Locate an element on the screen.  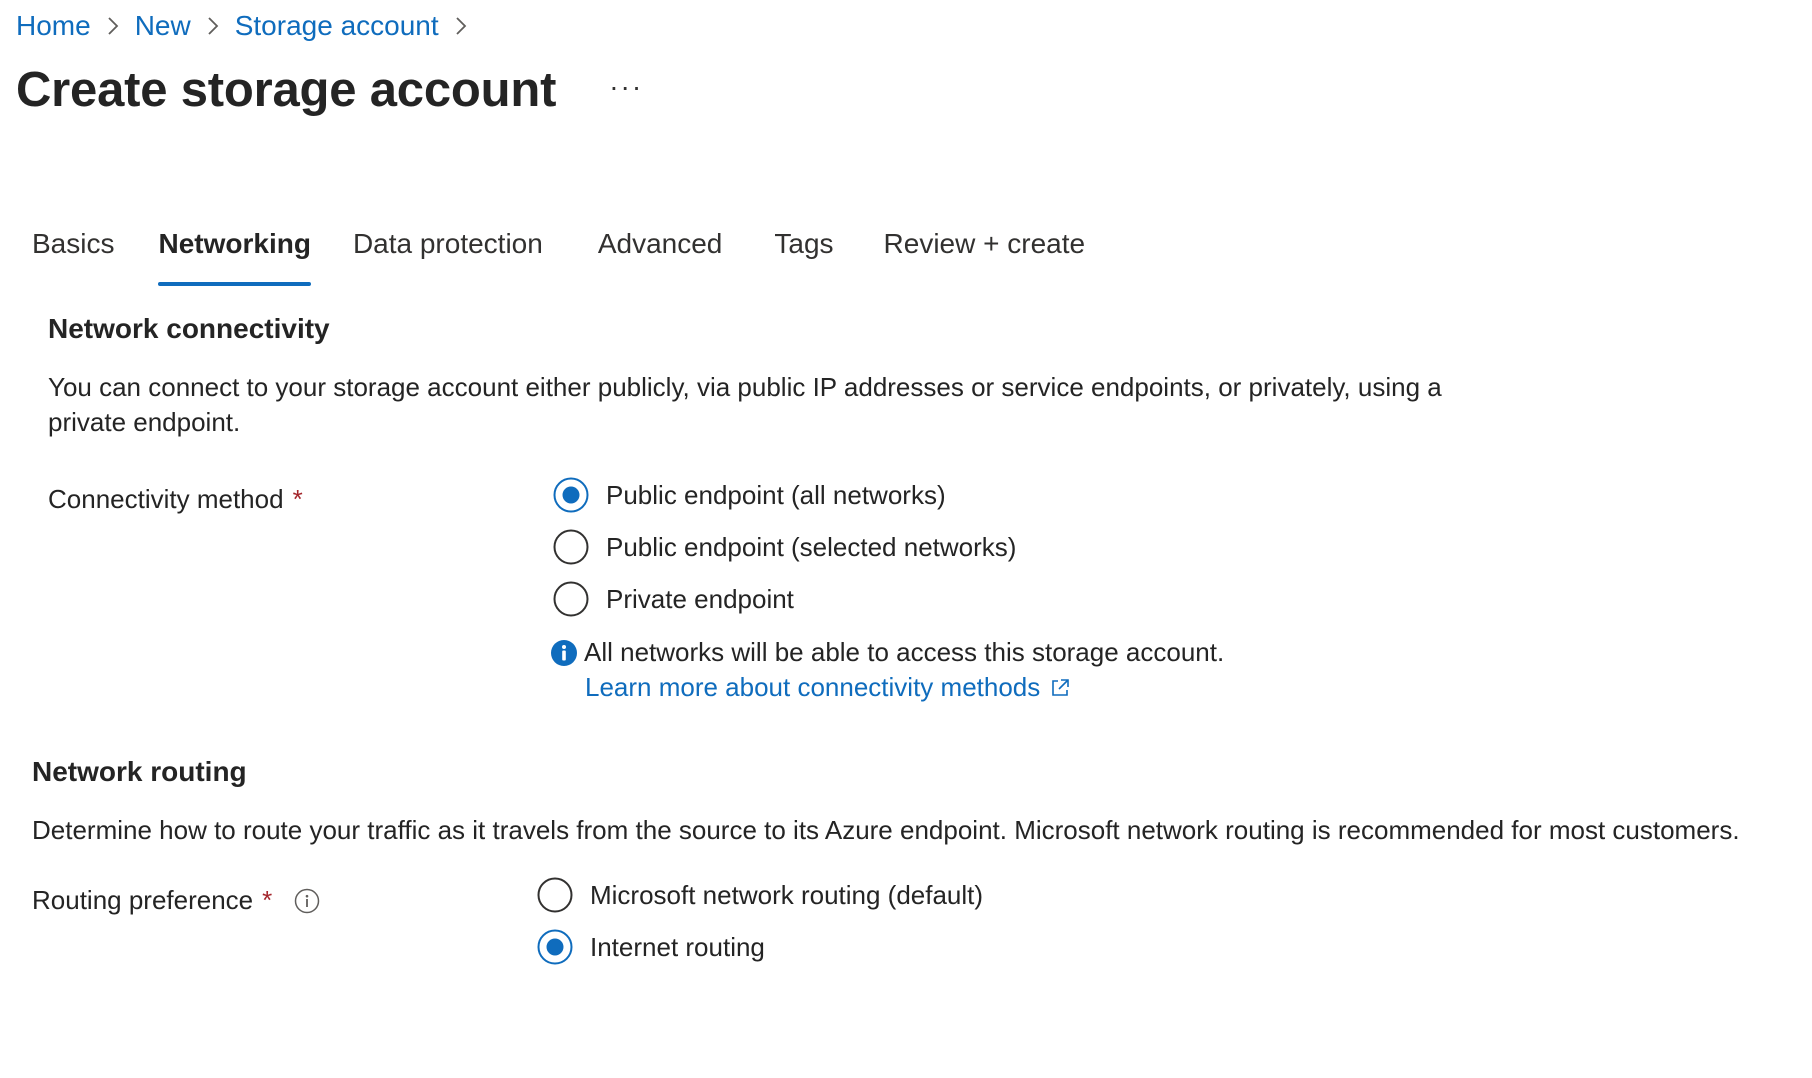
routing-preference-label: Routing preference * is located at coordinates (176, 900).